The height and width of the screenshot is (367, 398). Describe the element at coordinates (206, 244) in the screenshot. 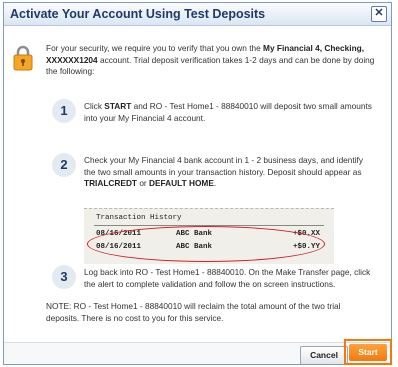

I see `highlight-oval` at that location.